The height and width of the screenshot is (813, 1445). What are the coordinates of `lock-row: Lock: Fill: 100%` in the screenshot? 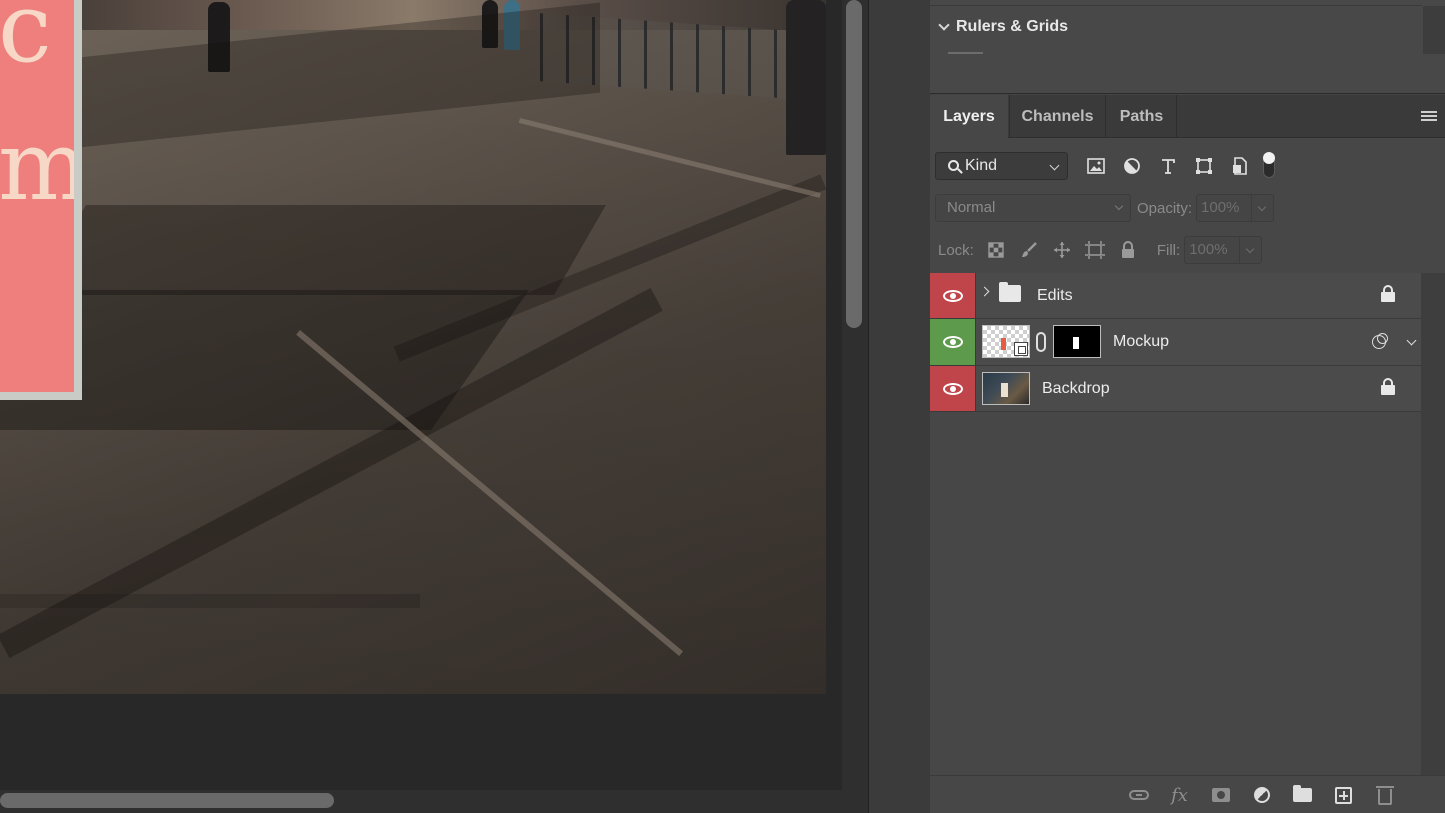 It's located at (1100, 250).